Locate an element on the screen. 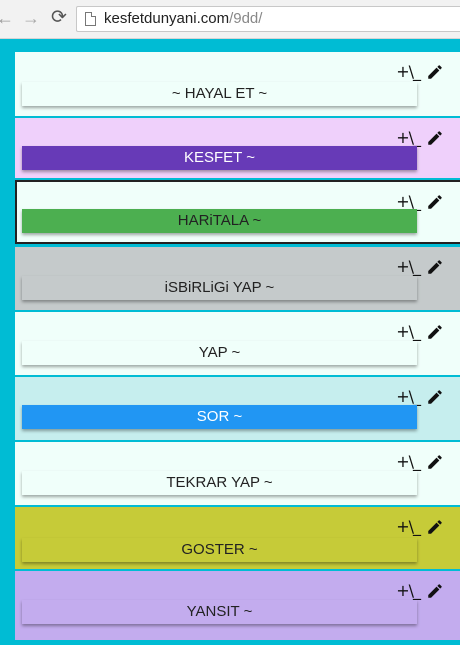 Image resolution: width=460 pixels, height=645 pixels. forward-arrow-icon: → is located at coordinates (31, 18).